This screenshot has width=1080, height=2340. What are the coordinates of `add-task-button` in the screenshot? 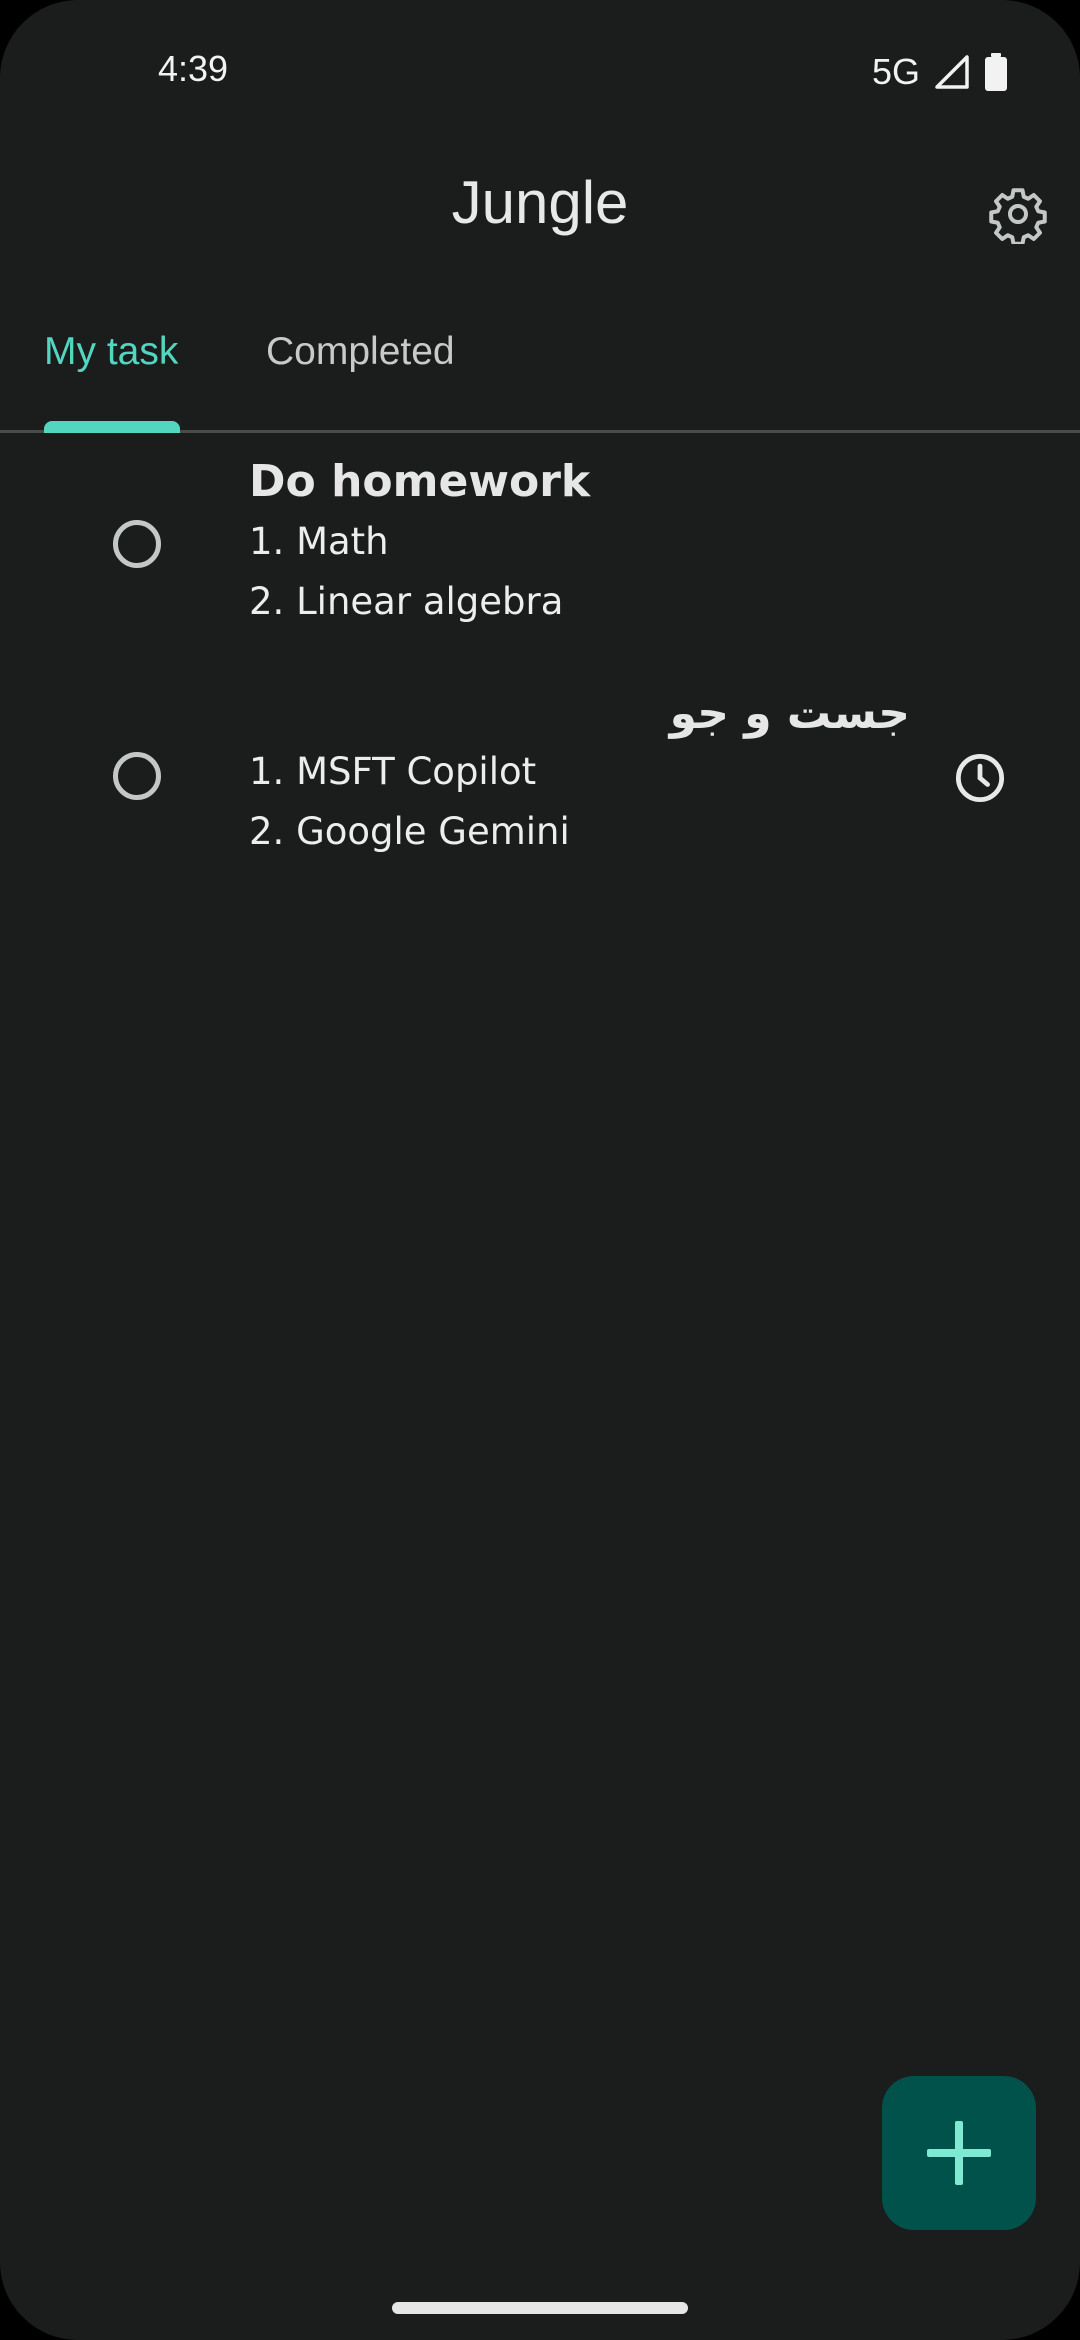 It's located at (959, 2153).